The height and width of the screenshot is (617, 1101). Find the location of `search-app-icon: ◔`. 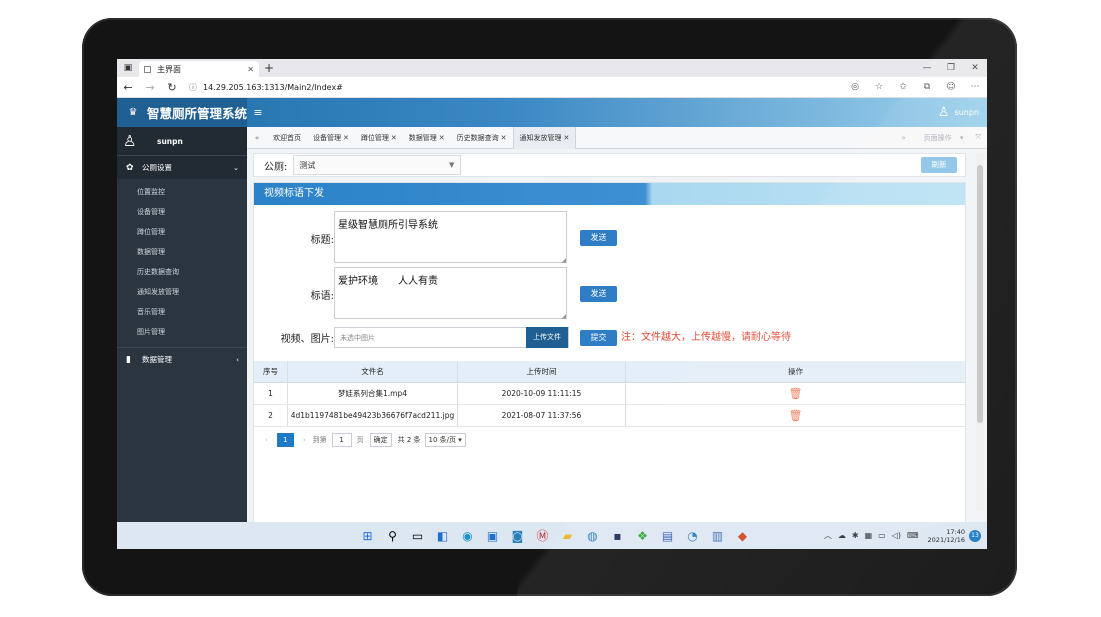

search-app-icon: ◔ is located at coordinates (692, 536).